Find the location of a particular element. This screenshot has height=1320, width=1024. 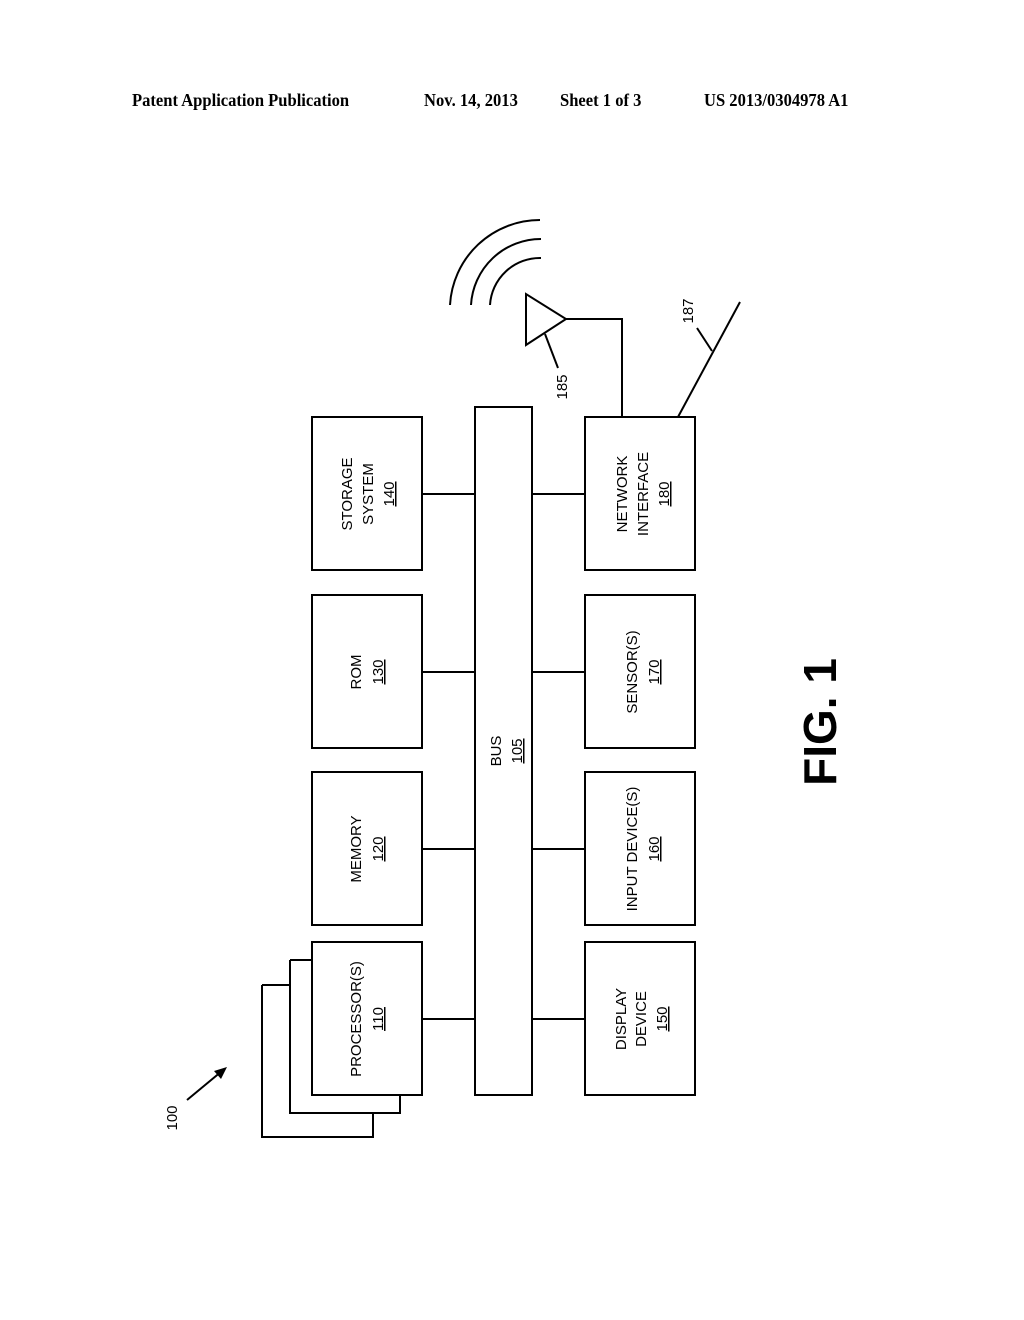

display-ref: 150 is located at coordinates (662, 1018).